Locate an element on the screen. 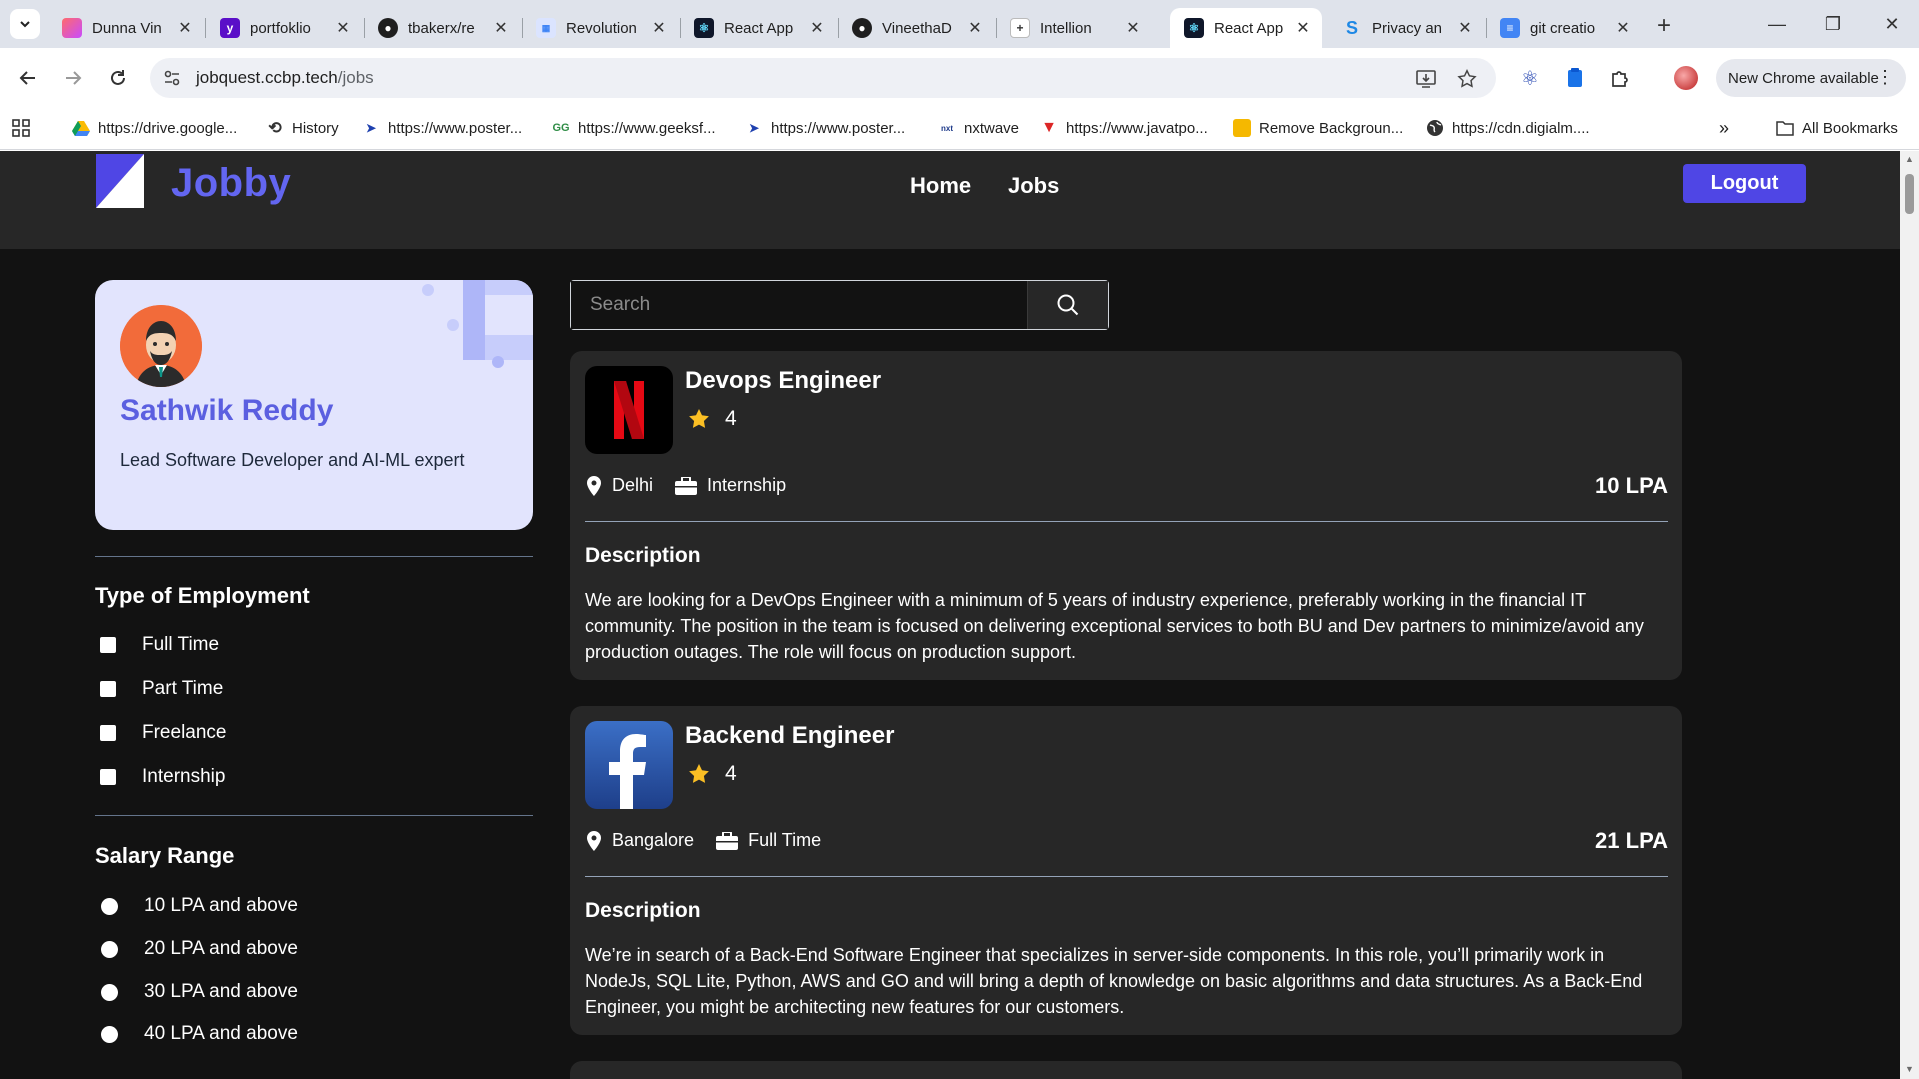  search-icon is located at coordinates (1068, 305).